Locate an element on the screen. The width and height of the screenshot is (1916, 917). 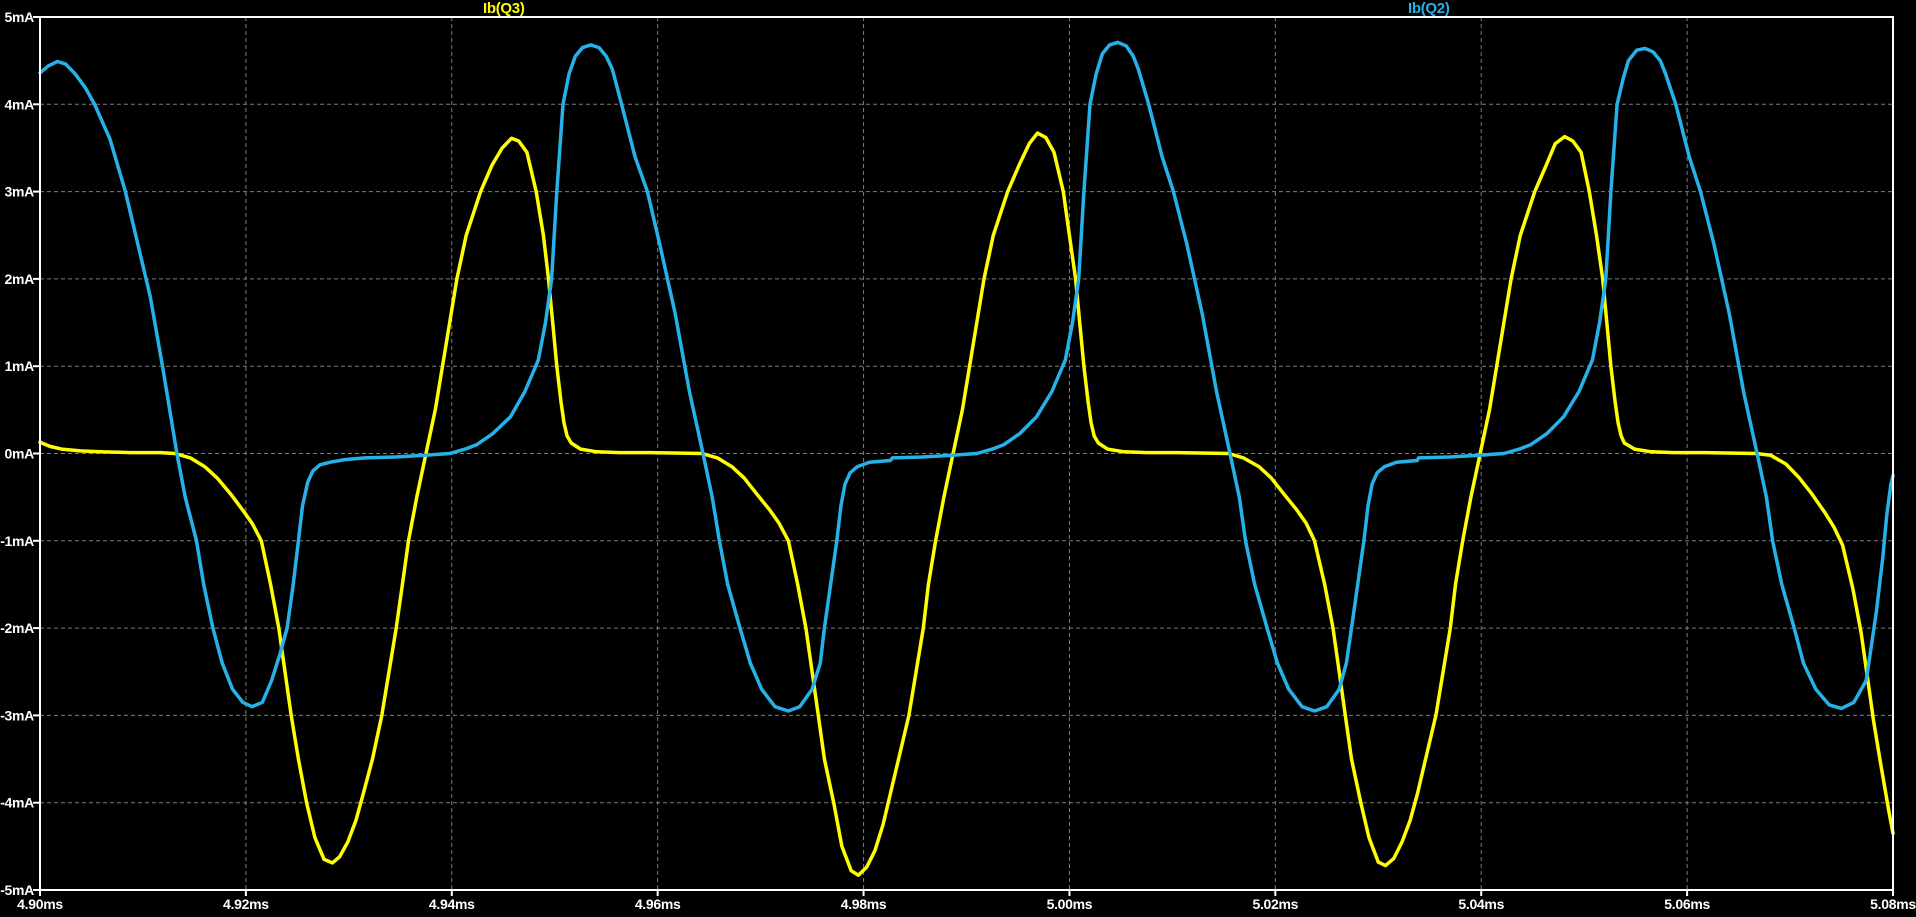
x-tick-label: 4.94ms is located at coordinates (452, 904).